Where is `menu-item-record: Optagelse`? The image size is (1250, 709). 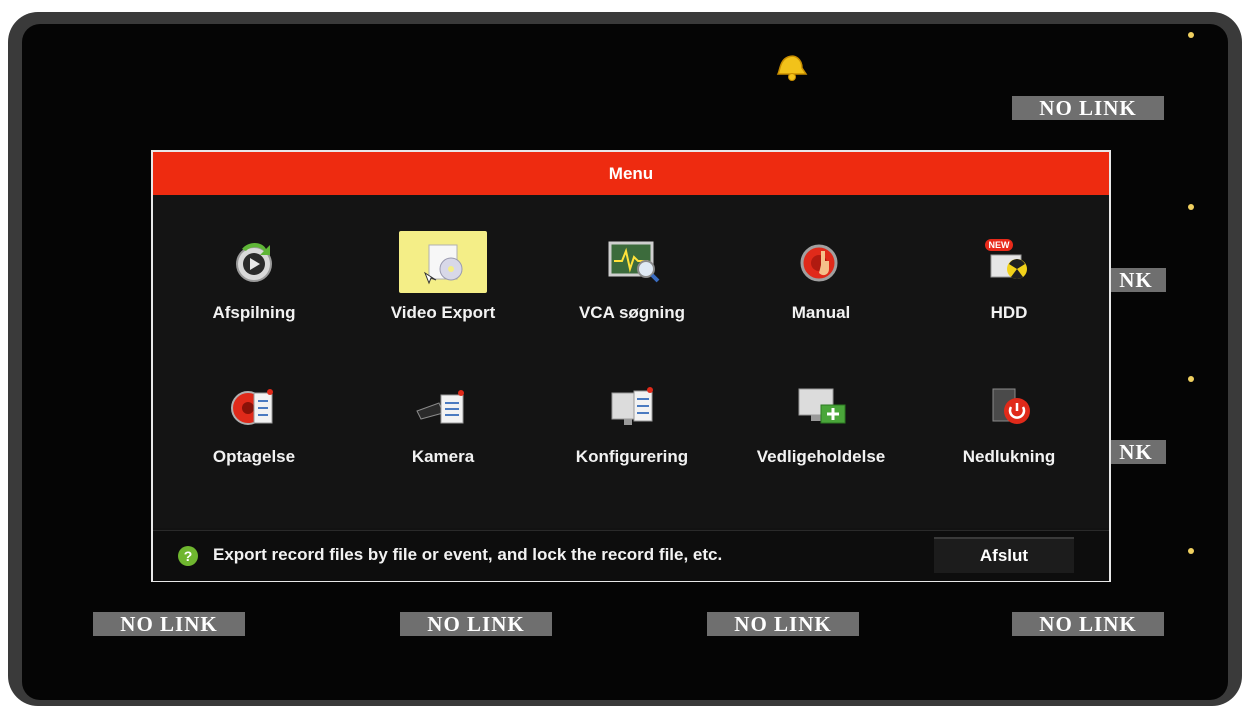
menu-item-record: Optagelse is located at coordinates (254, 428).